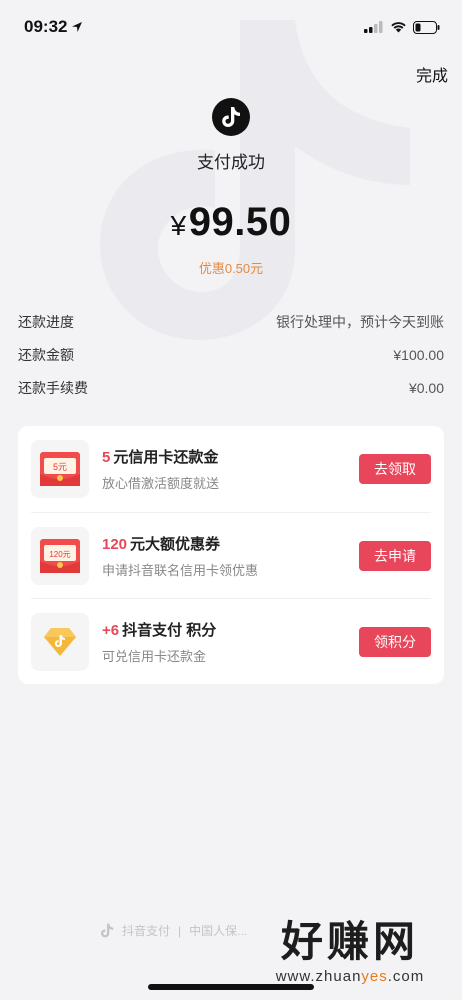 This screenshot has height=1000, width=462. What do you see at coordinates (231, 641) in the screenshot?
I see `promo-item-points: +6 抖音支付 积分 可兑信用卡还款金 领积分` at bounding box center [231, 641].